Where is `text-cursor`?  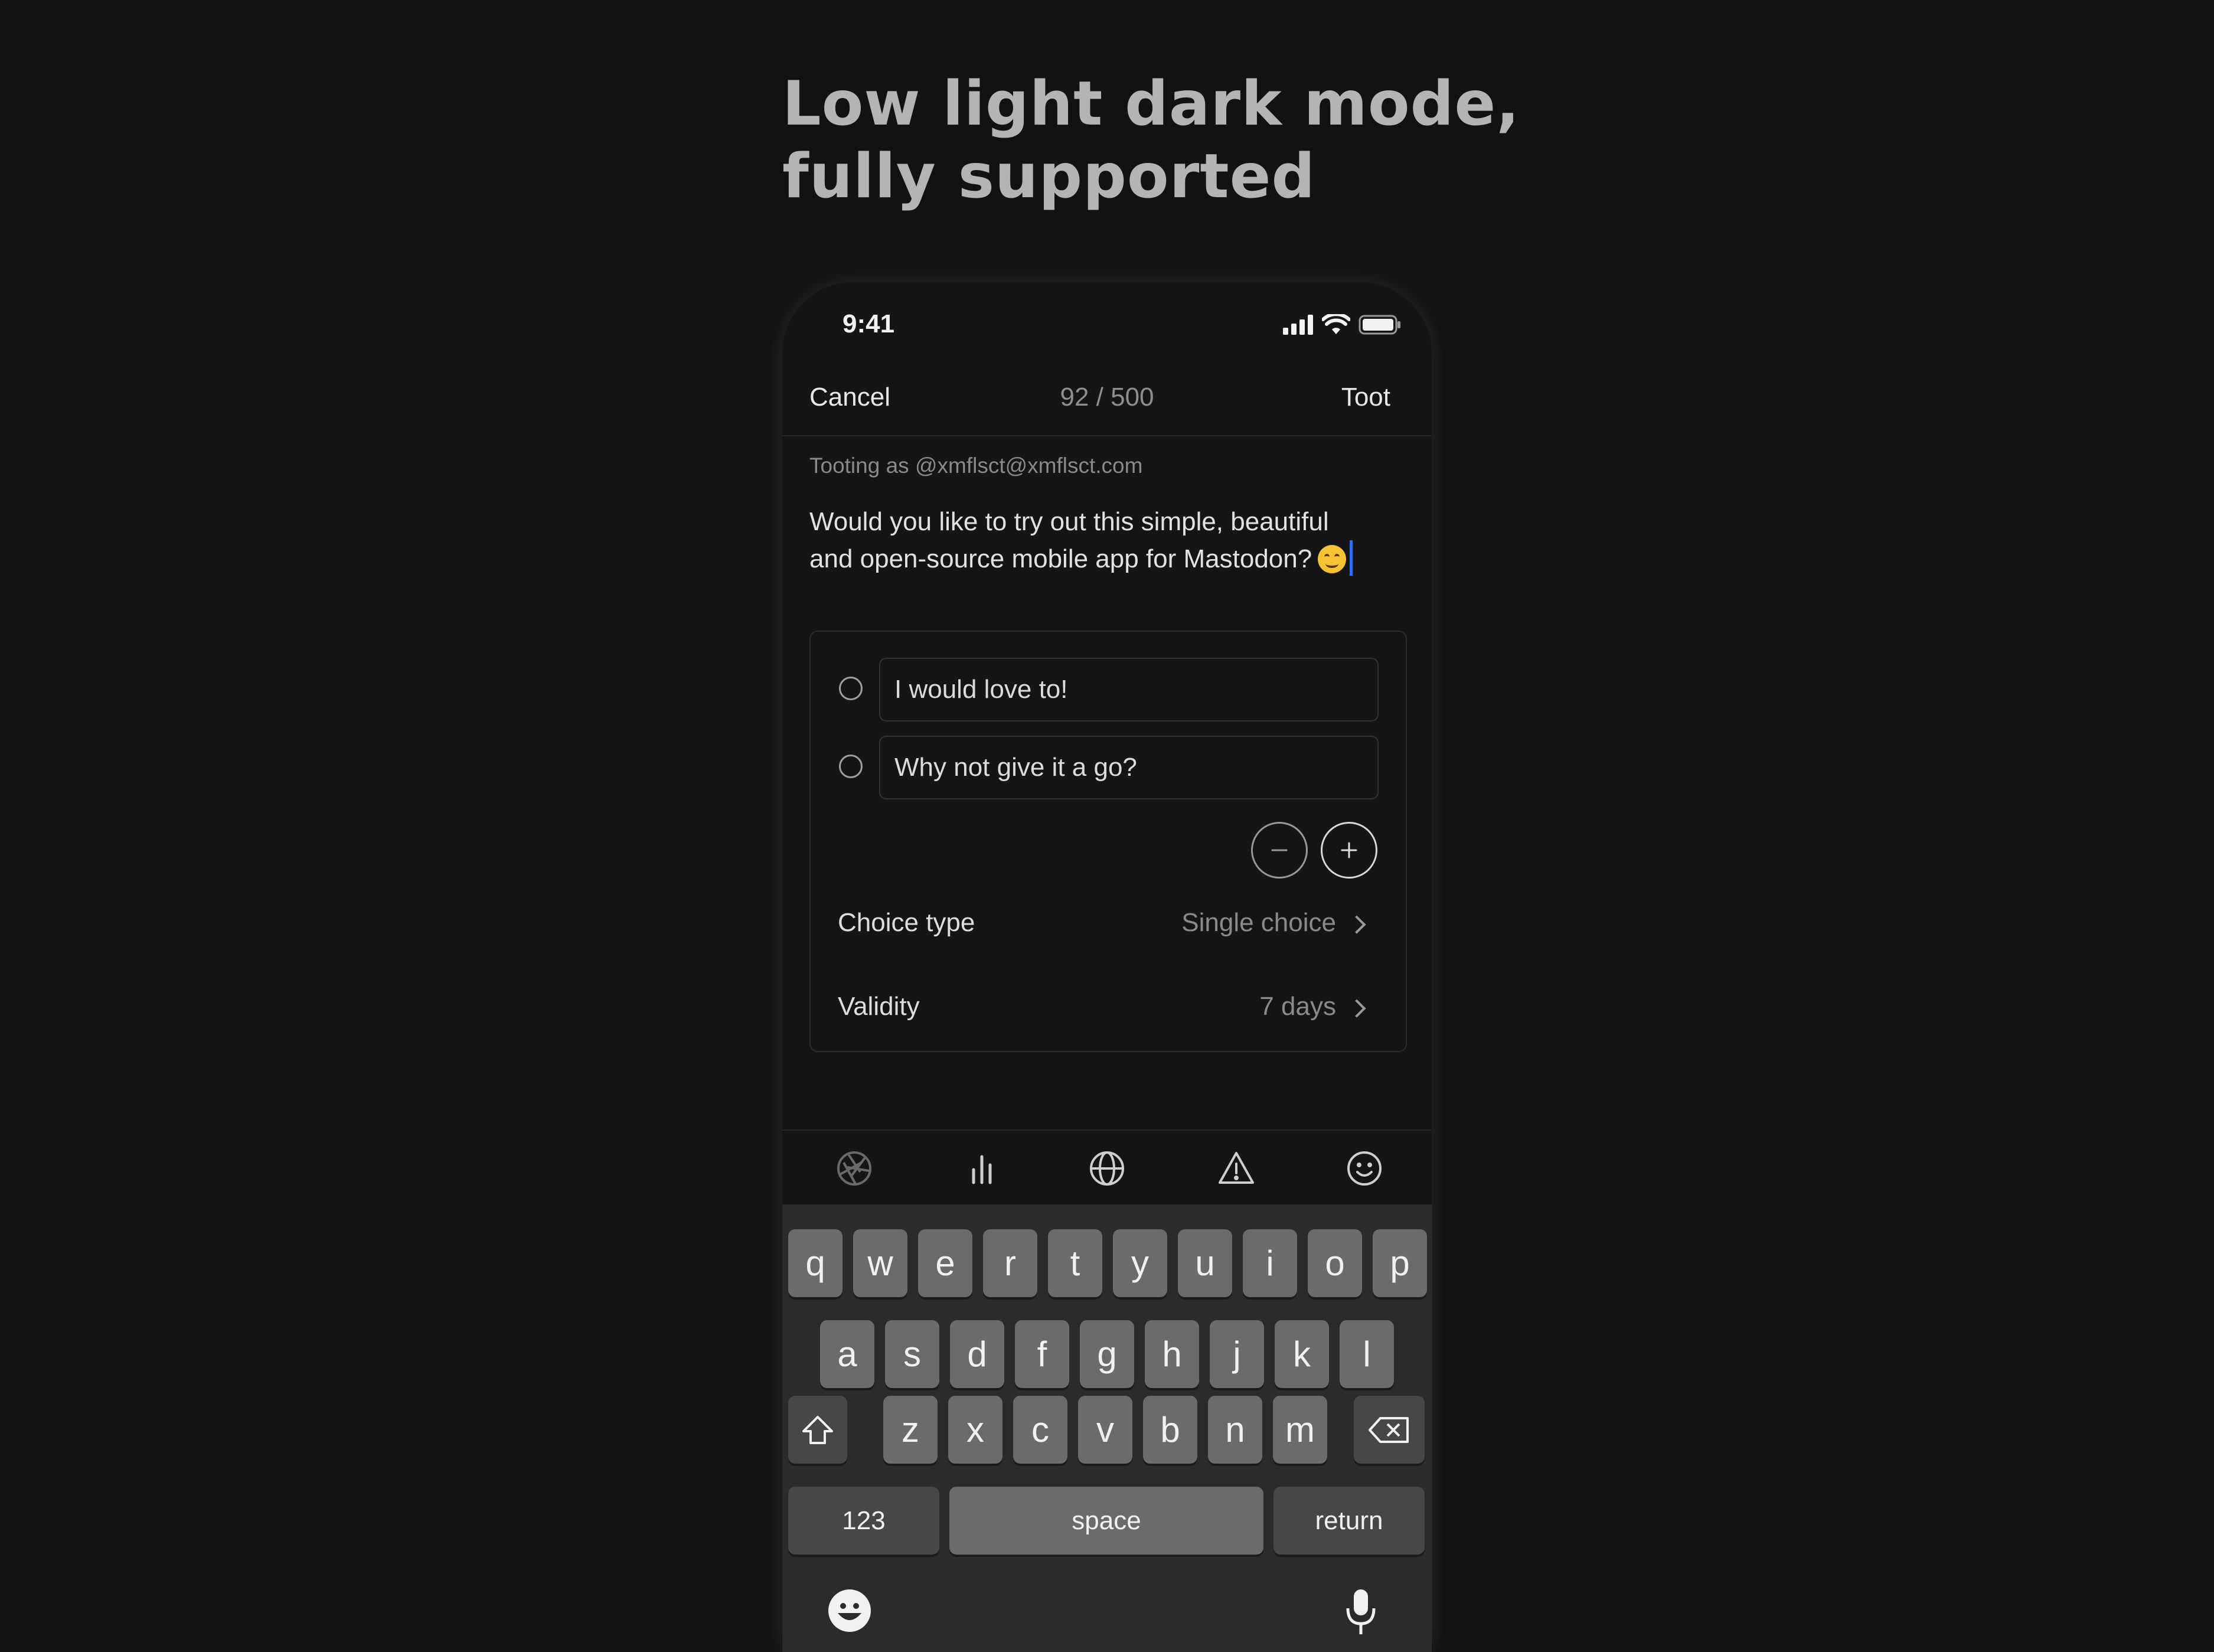
text-cursor is located at coordinates (1351, 558).